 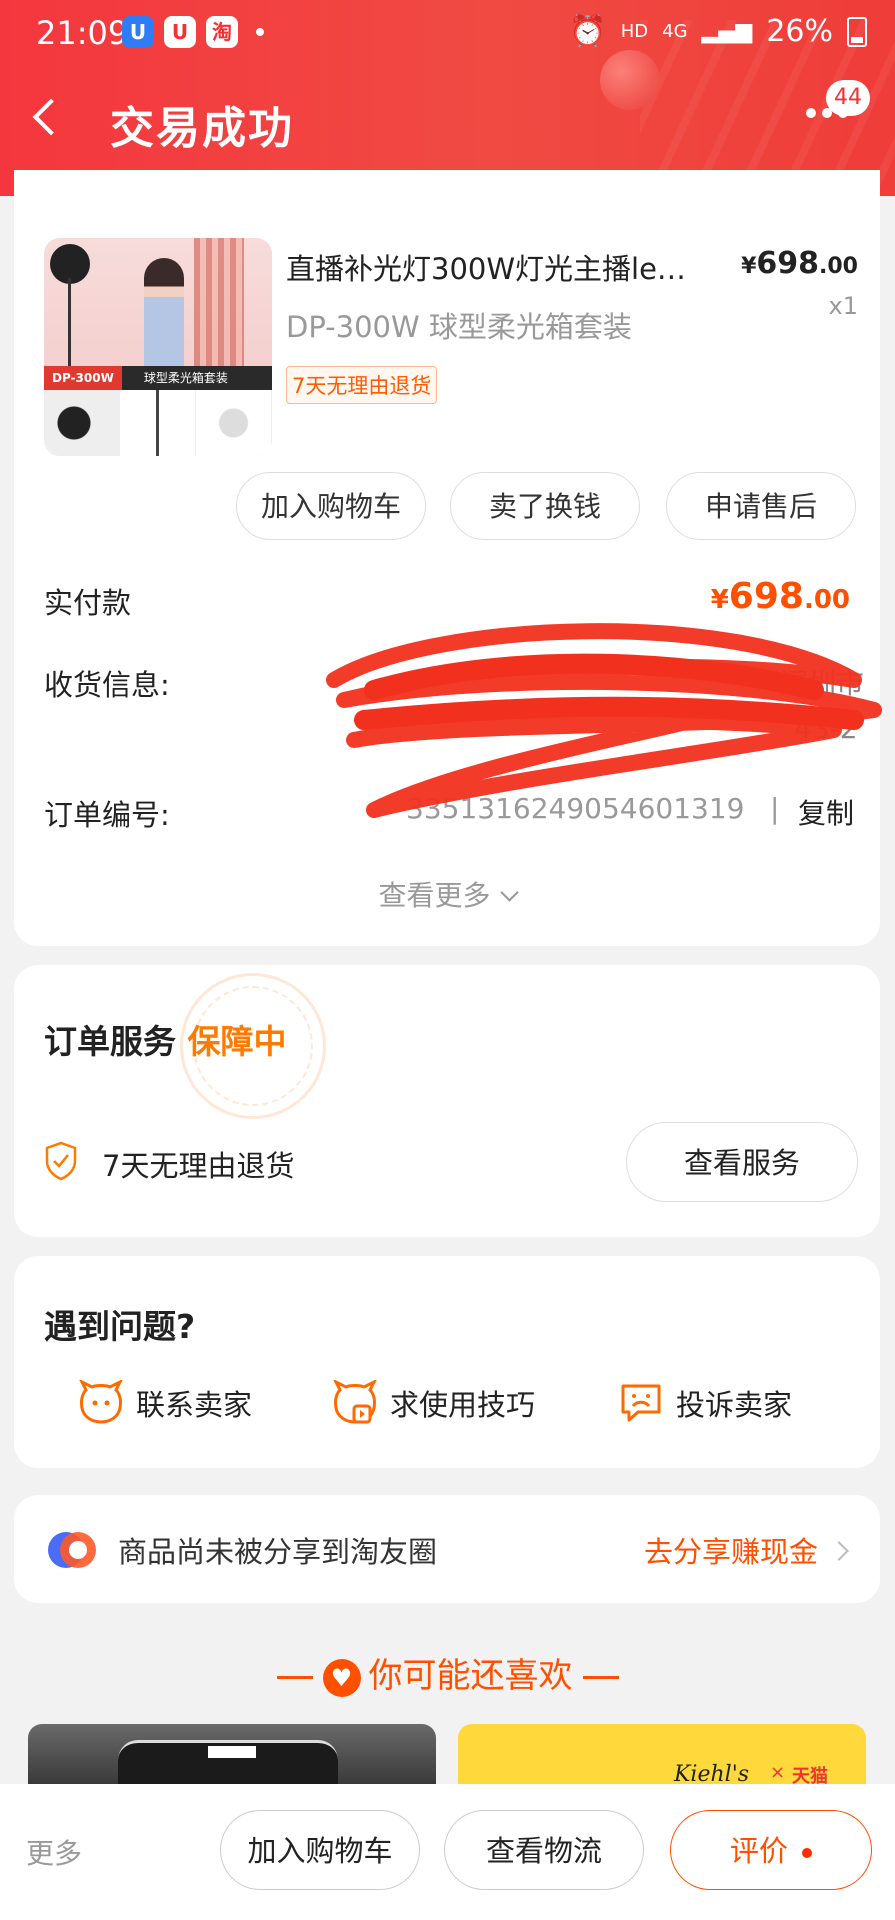 What do you see at coordinates (839, 1551) in the screenshot?
I see `chevron-right-icon` at bounding box center [839, 1551].